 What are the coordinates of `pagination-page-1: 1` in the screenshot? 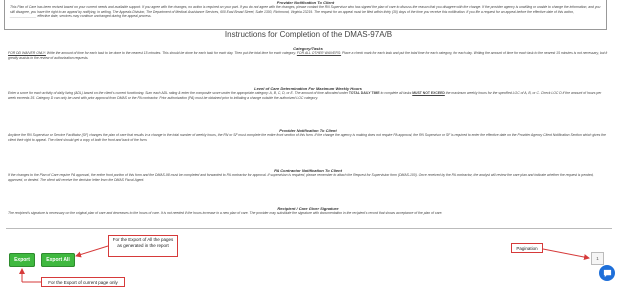 It's located at (597, 258).